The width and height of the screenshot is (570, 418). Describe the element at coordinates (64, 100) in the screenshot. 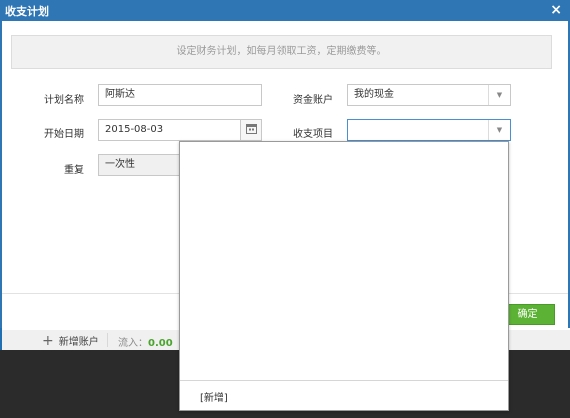

I see `plan-name-label: 计划名称` at that location.